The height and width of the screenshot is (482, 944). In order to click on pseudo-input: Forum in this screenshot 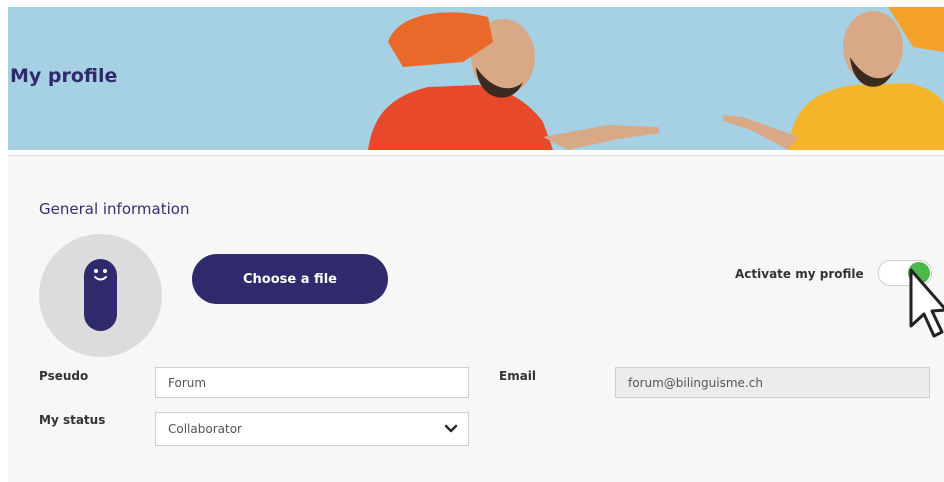, I will do `click(312, 382)`.